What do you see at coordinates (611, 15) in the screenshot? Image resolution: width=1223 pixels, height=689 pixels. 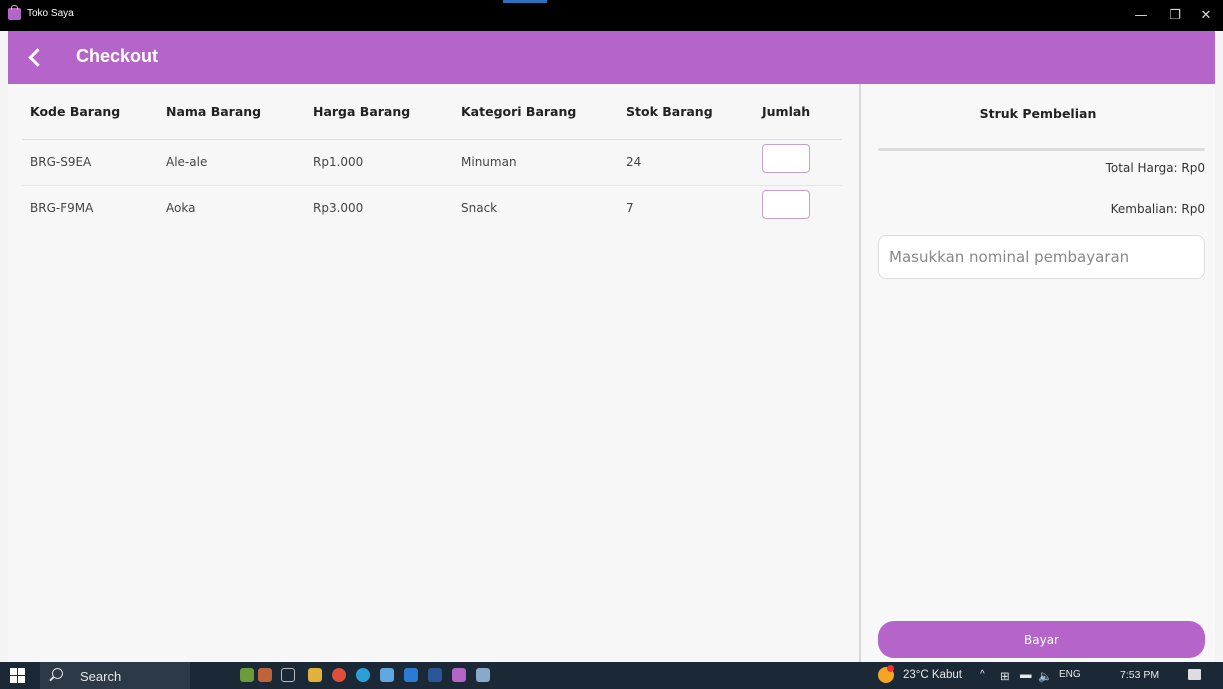 I see `window-titlebar: Toko Saya — ❐ ✕` at bounding box center [611, 15].